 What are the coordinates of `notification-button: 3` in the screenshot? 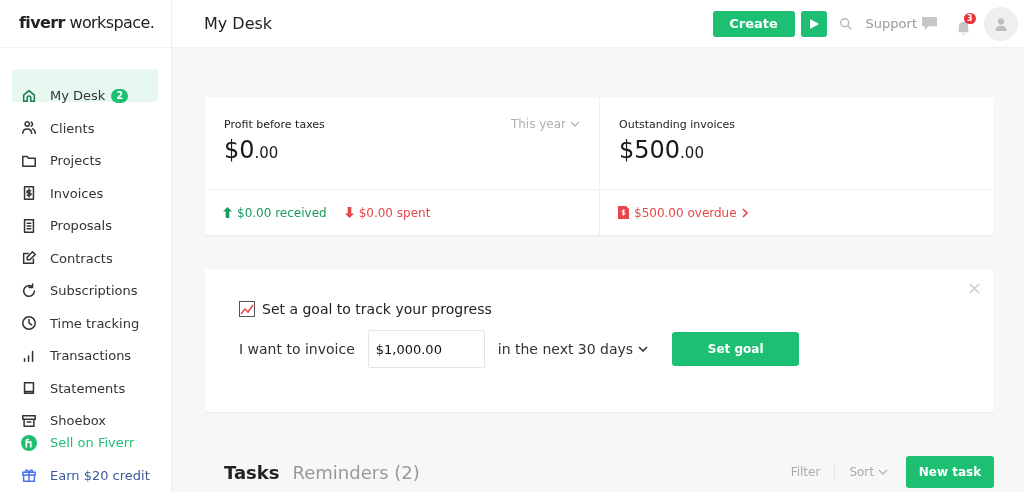 It's located at (966, 23).